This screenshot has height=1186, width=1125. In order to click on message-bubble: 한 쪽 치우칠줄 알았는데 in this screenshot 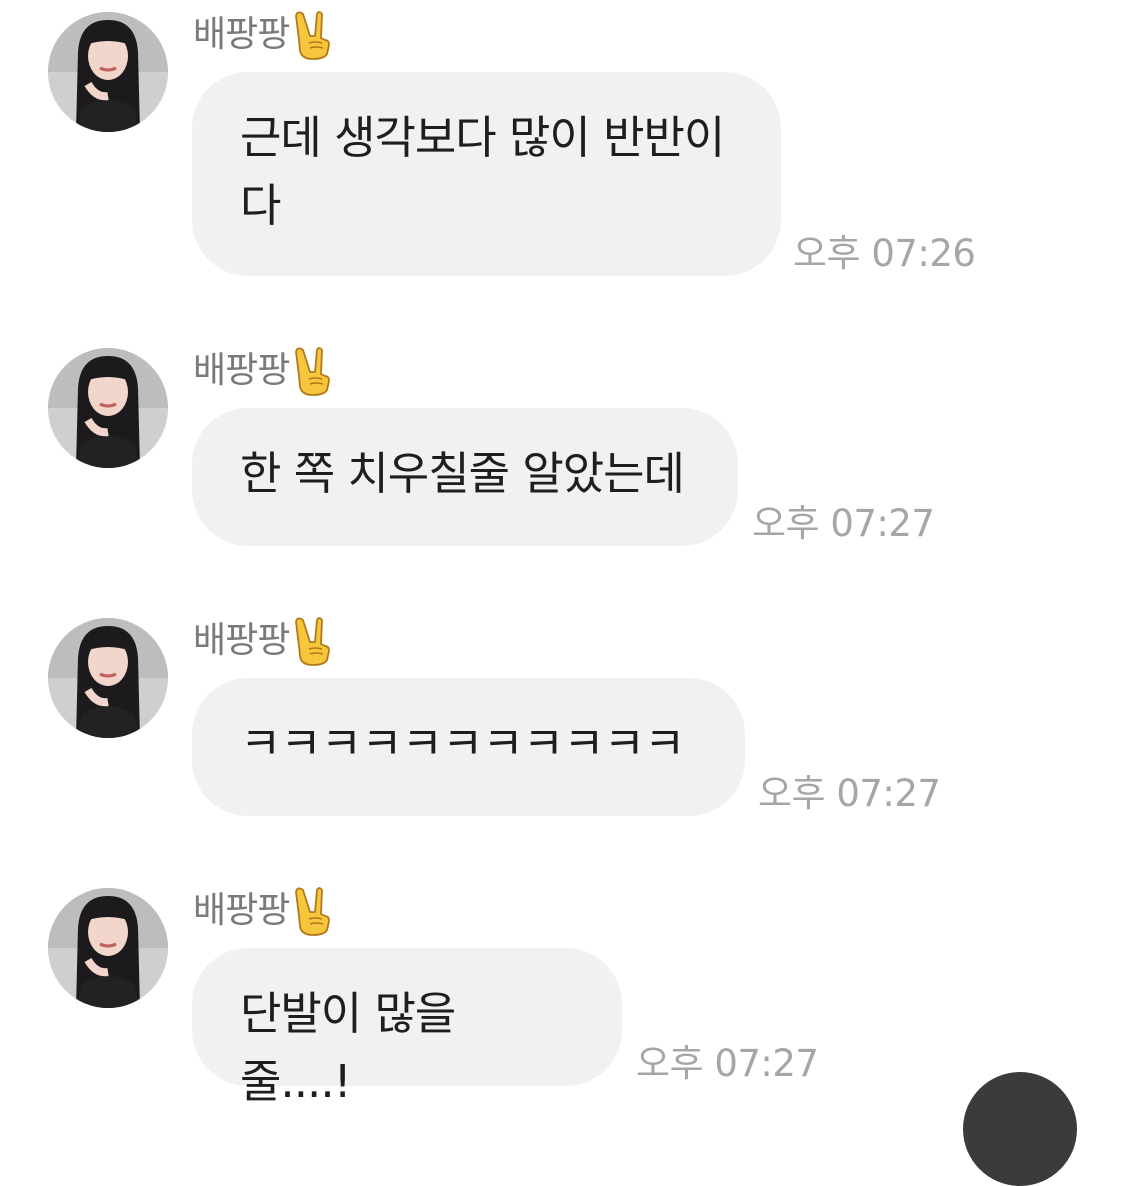, I will do `click(465, 477)`.